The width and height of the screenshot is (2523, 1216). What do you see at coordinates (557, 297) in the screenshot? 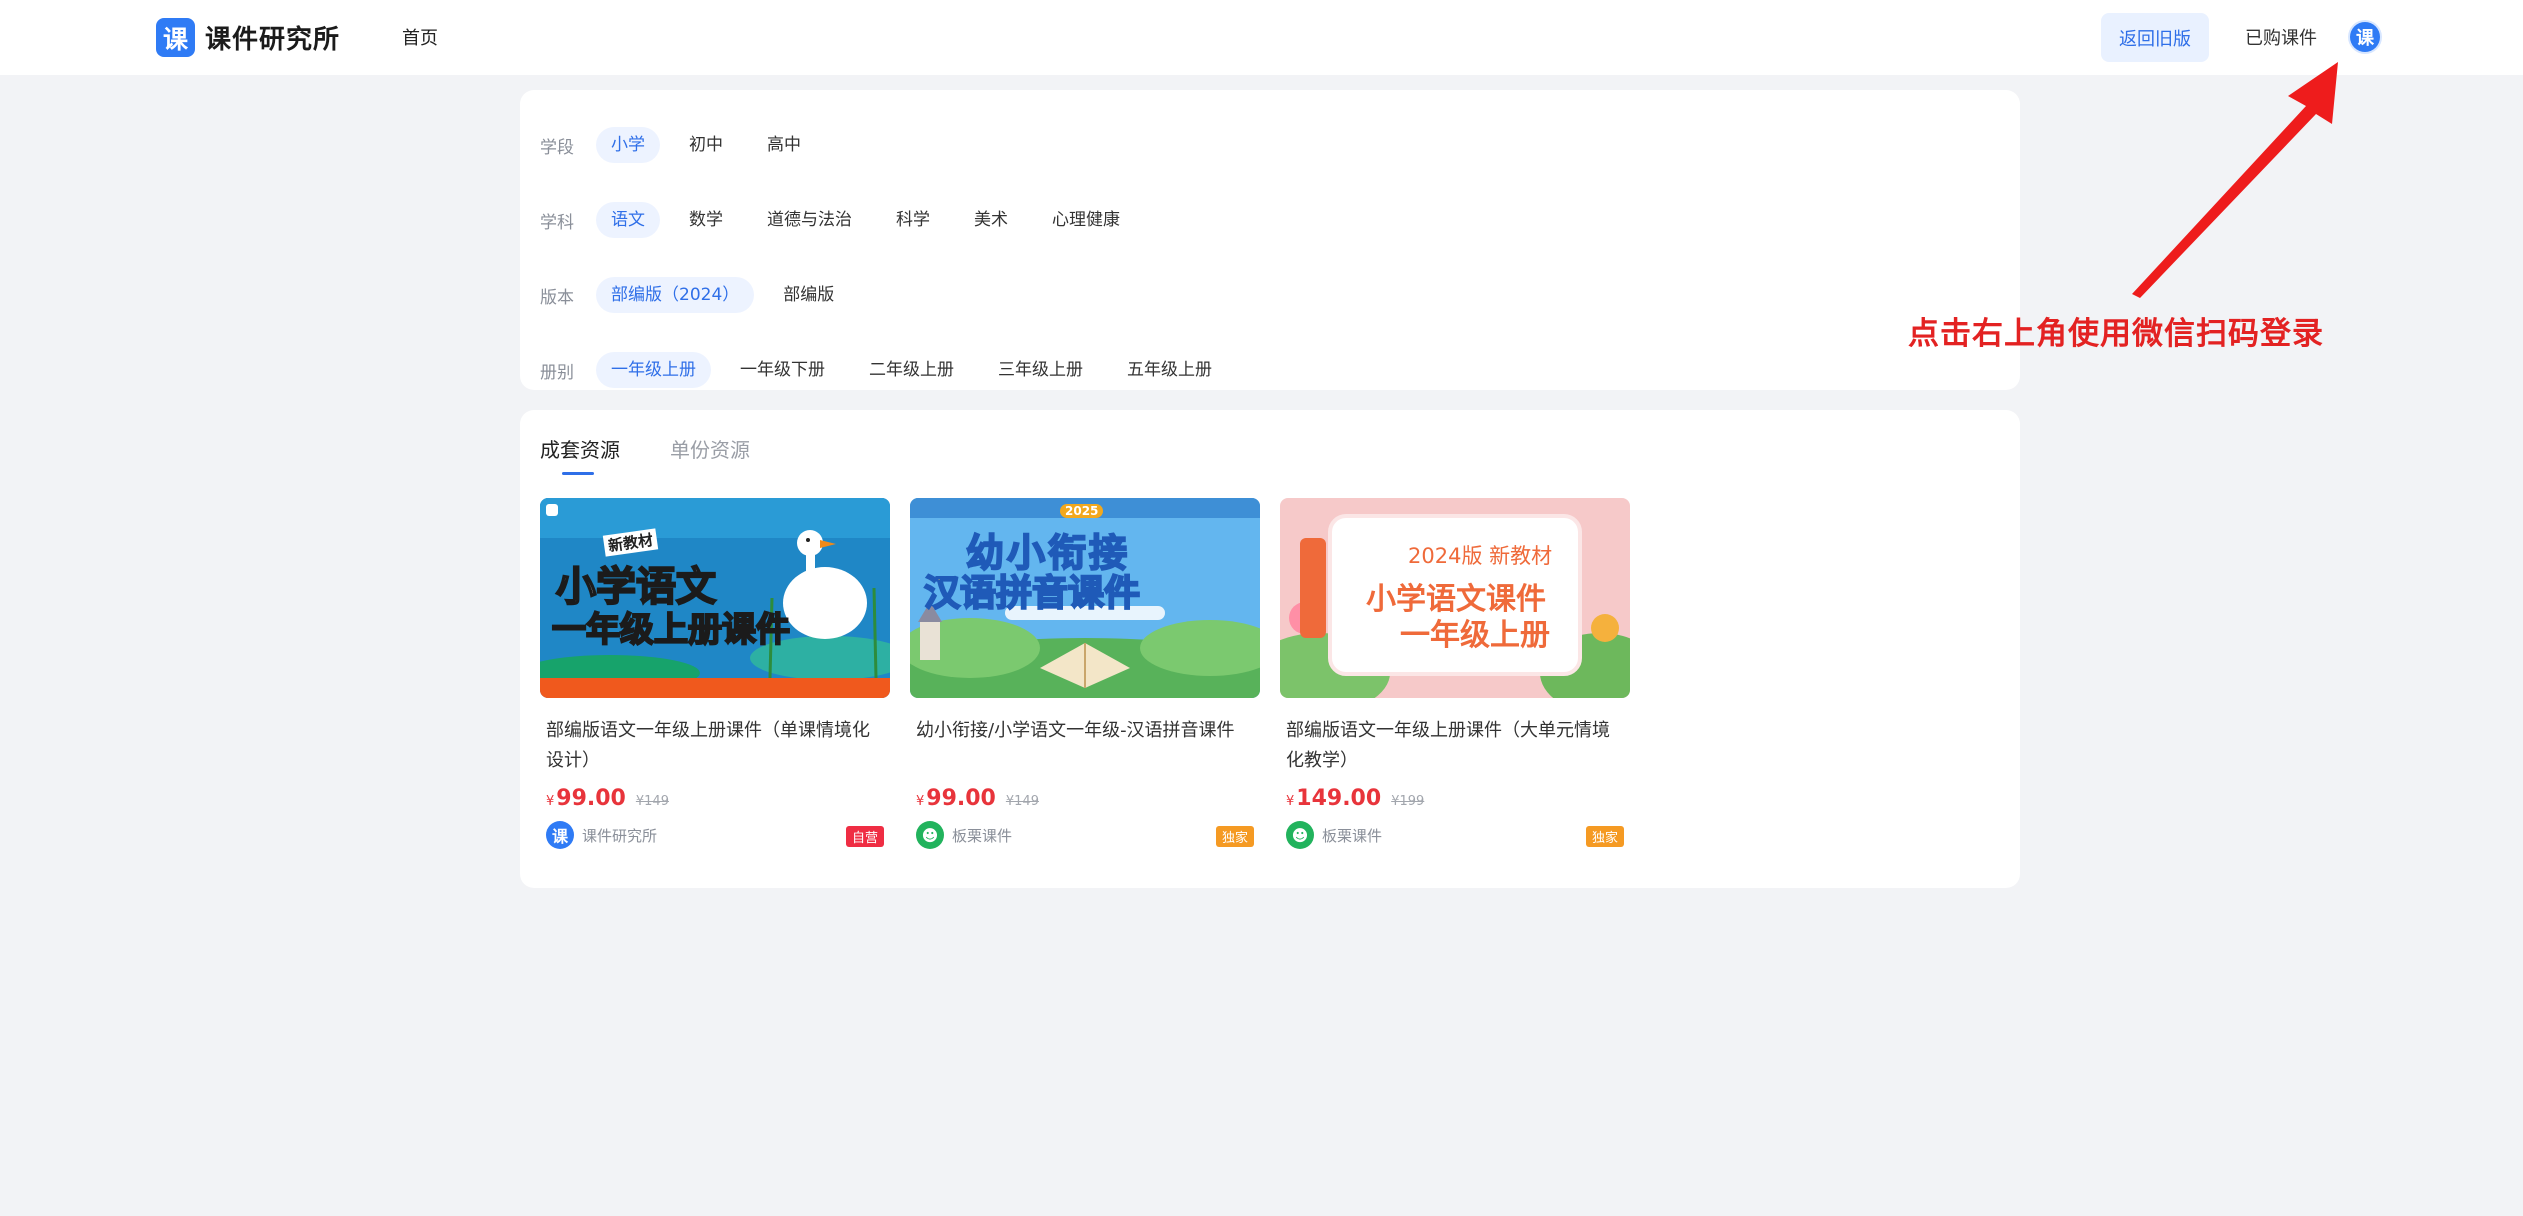
I see `filter-label-edition: 版本` at bounding box center [557, 297].